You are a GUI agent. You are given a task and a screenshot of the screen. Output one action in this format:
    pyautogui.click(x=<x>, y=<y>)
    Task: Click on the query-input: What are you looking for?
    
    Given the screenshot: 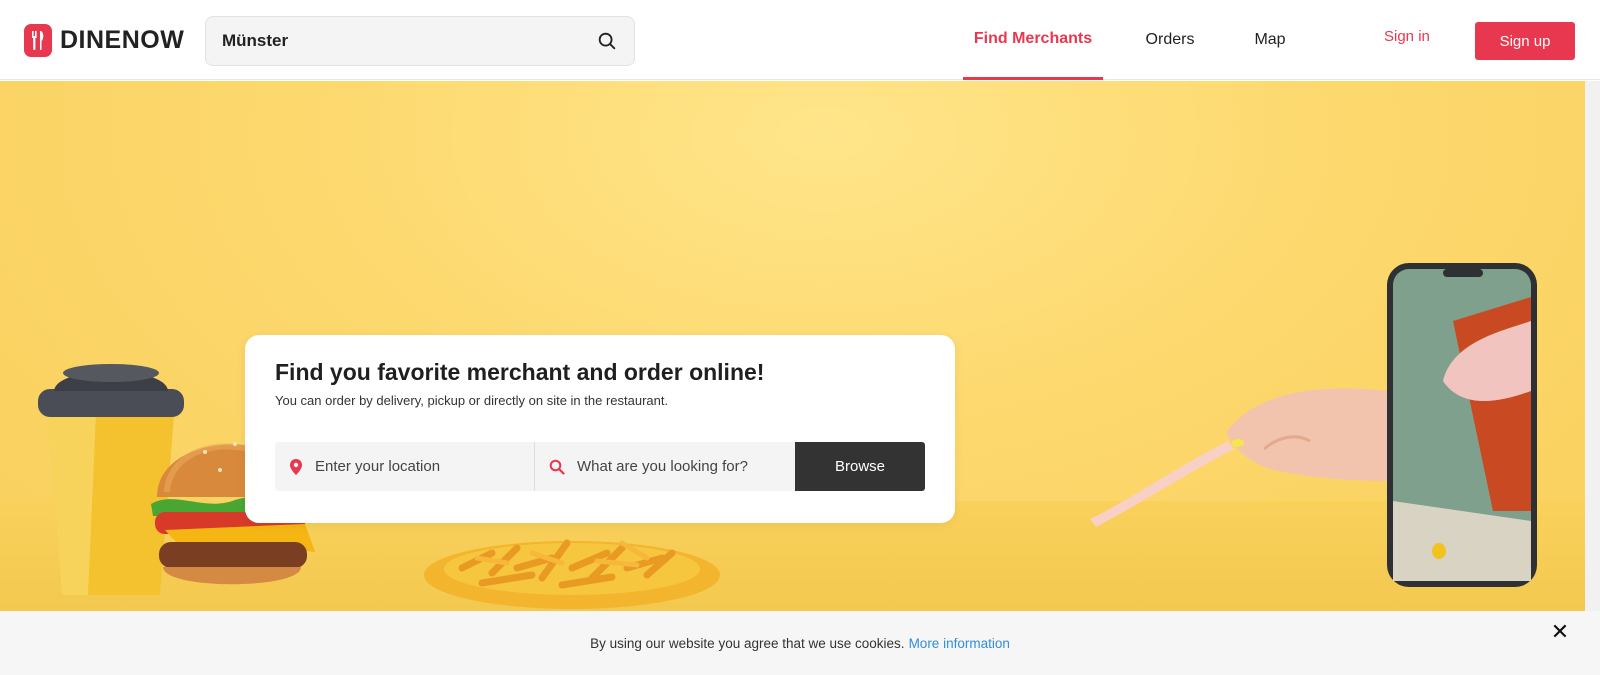 What is the action you would take?
    pyautogui.click(x=665, y=466)
    